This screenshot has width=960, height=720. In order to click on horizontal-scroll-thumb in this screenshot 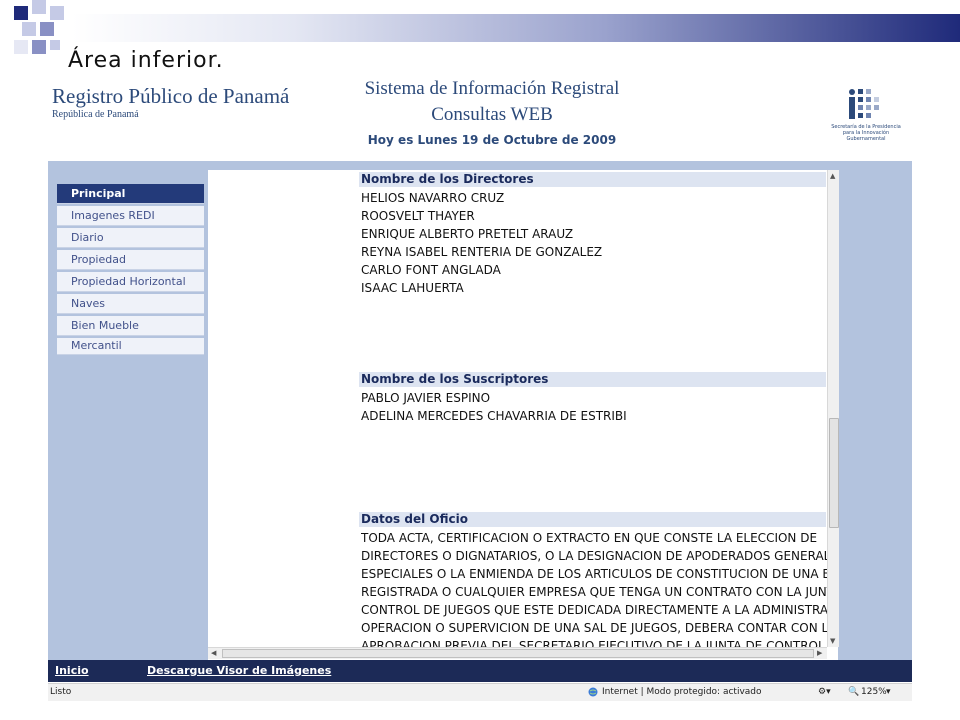, I will do `click(518, 653)`.